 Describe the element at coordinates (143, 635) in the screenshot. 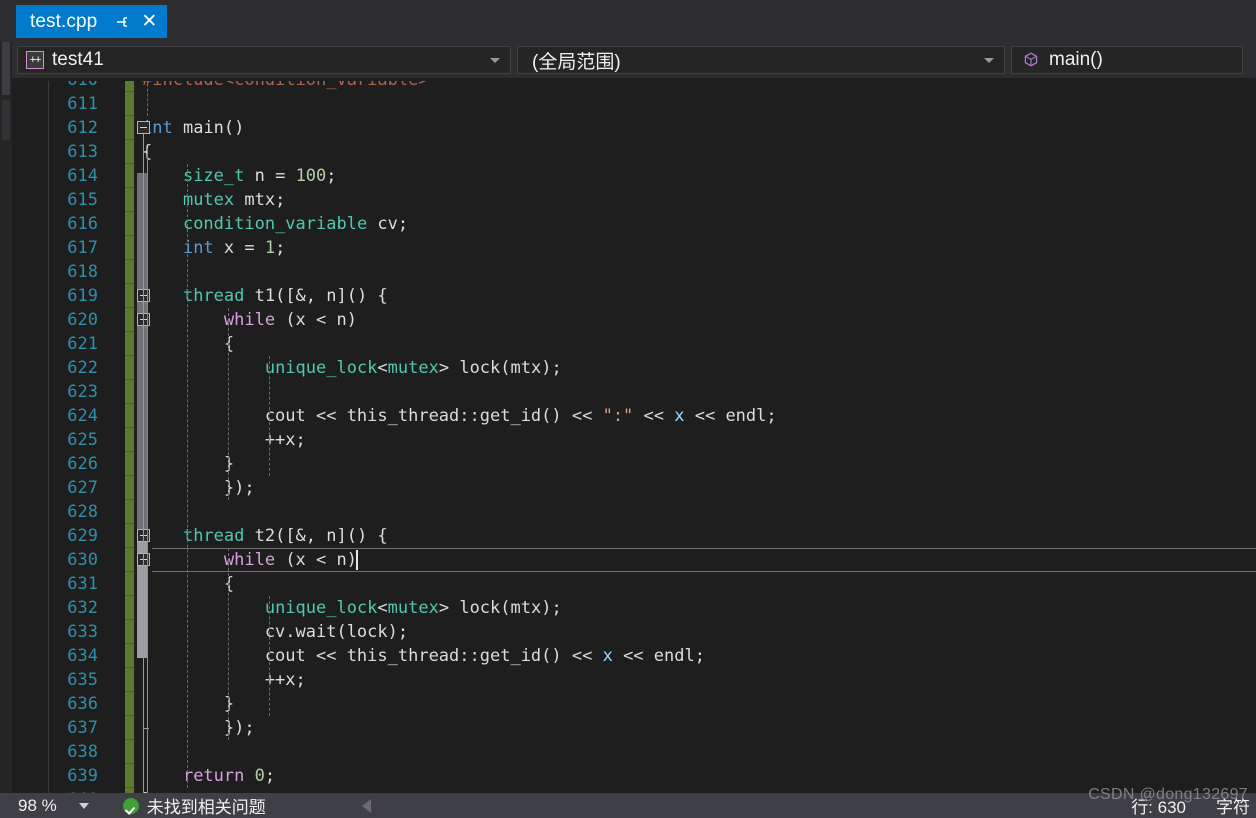

I see `fold-range-line` at that location.